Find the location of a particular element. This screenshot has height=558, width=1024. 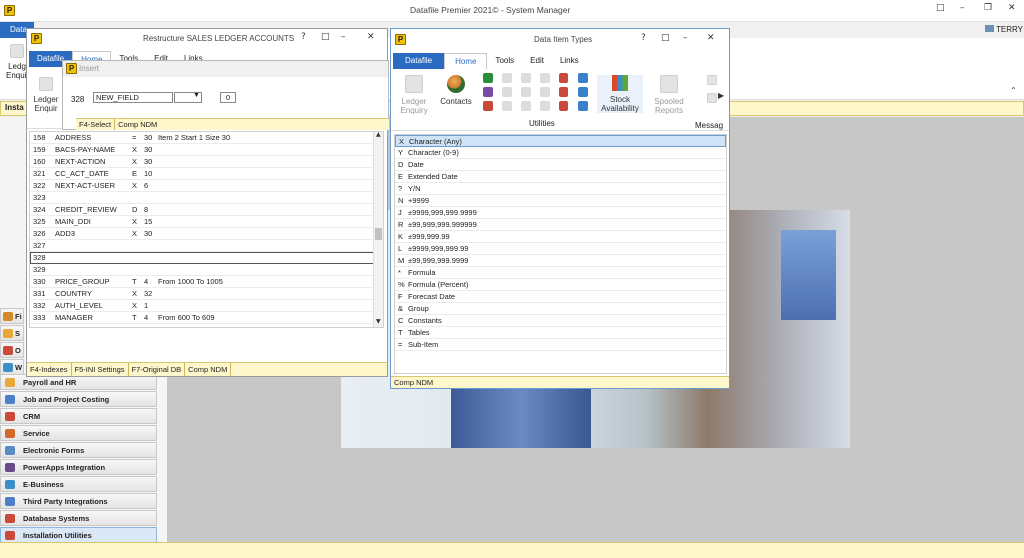

table-row: 327 is located at coordinates (206, 246).